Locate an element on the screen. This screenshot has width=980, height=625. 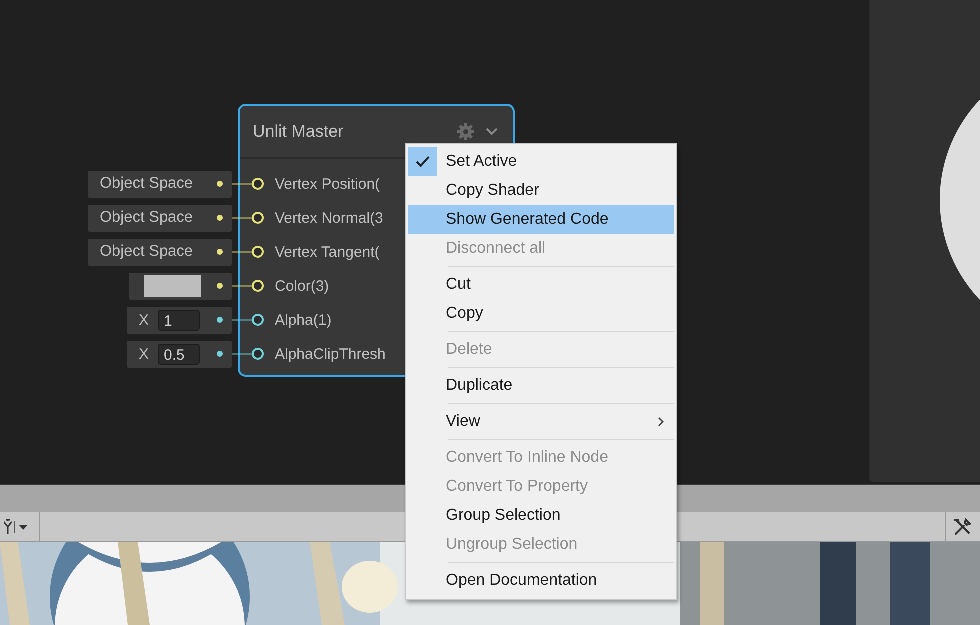
port-label: Alpha(1) is located at coordinates (303, 320).